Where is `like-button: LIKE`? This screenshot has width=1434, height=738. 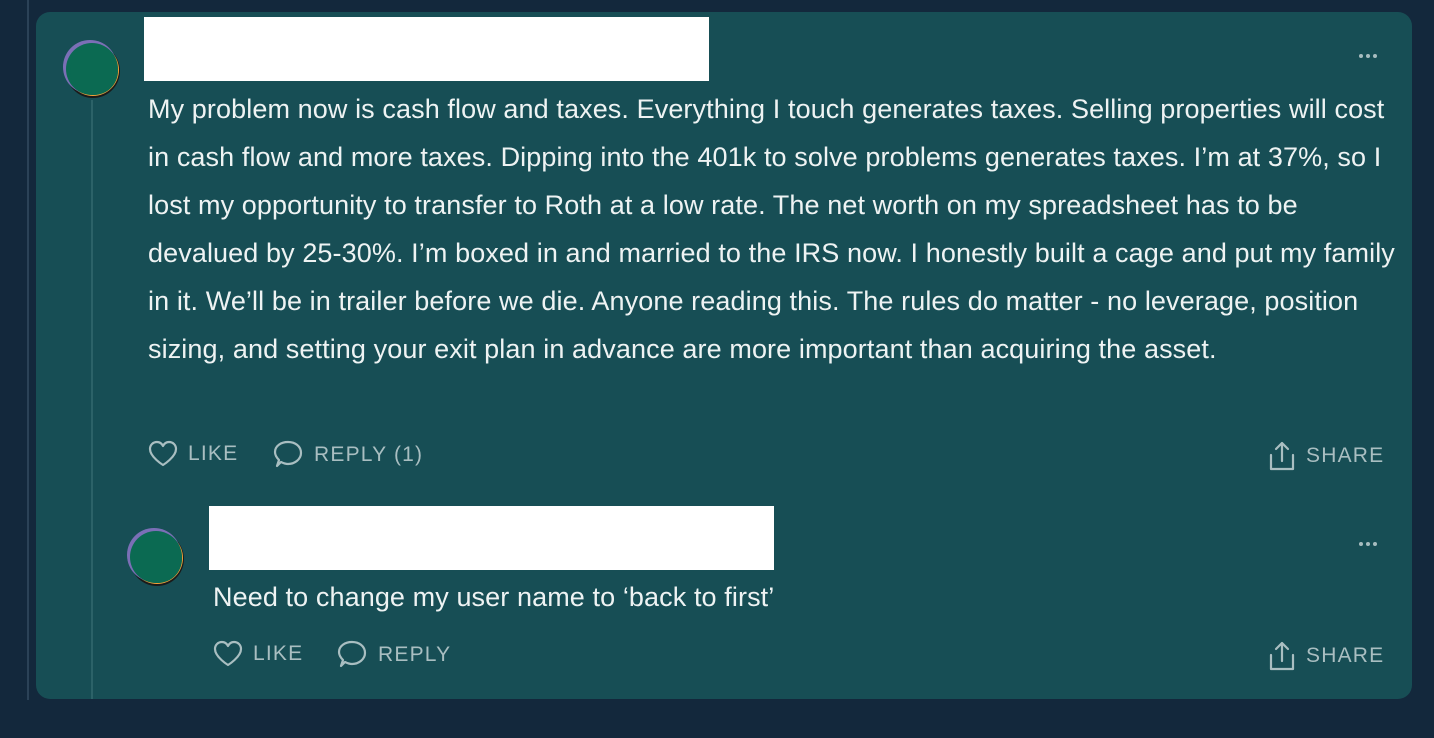 like-button: LIKE is located at coordinates (193, 454).